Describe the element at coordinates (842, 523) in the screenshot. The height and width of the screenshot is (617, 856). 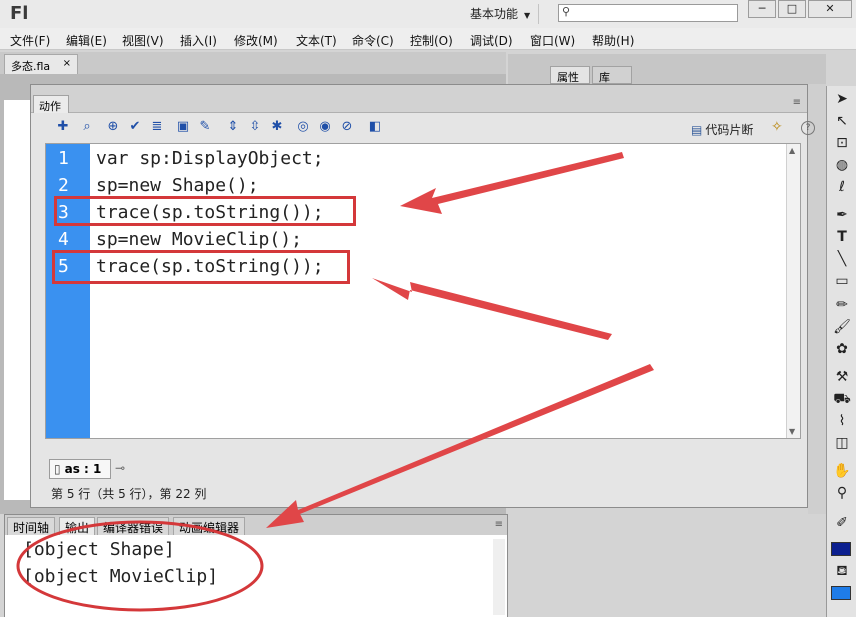
I see `stroke-color-icon: ✐` at that location.